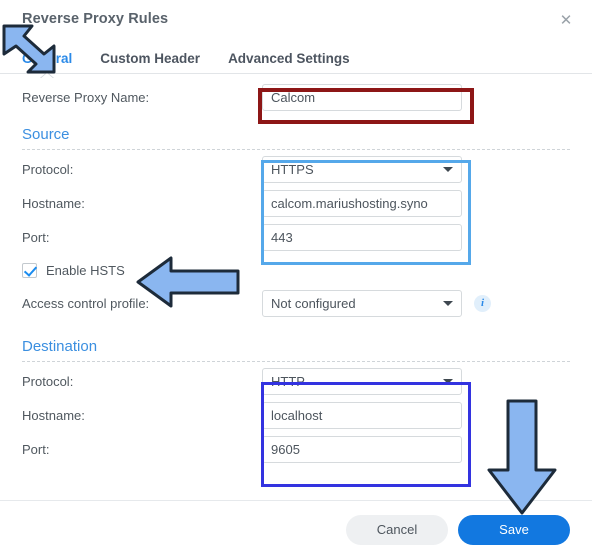 The width and height of the screenshot is (592, 558). I want to click on field-source-port: 443, so click(362, 237).